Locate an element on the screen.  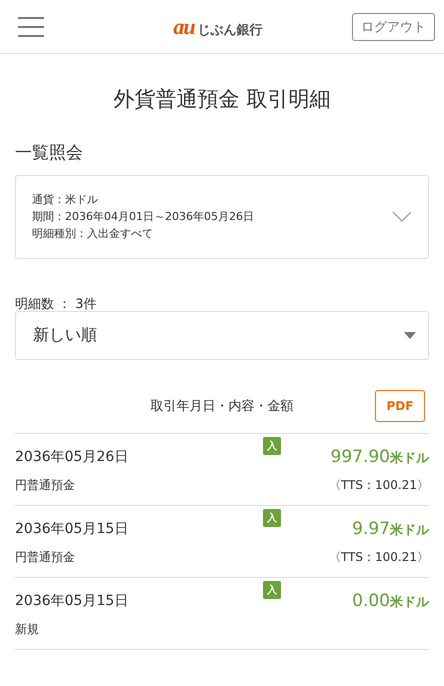
logo-mark: au is located at coordinates (184, 27).